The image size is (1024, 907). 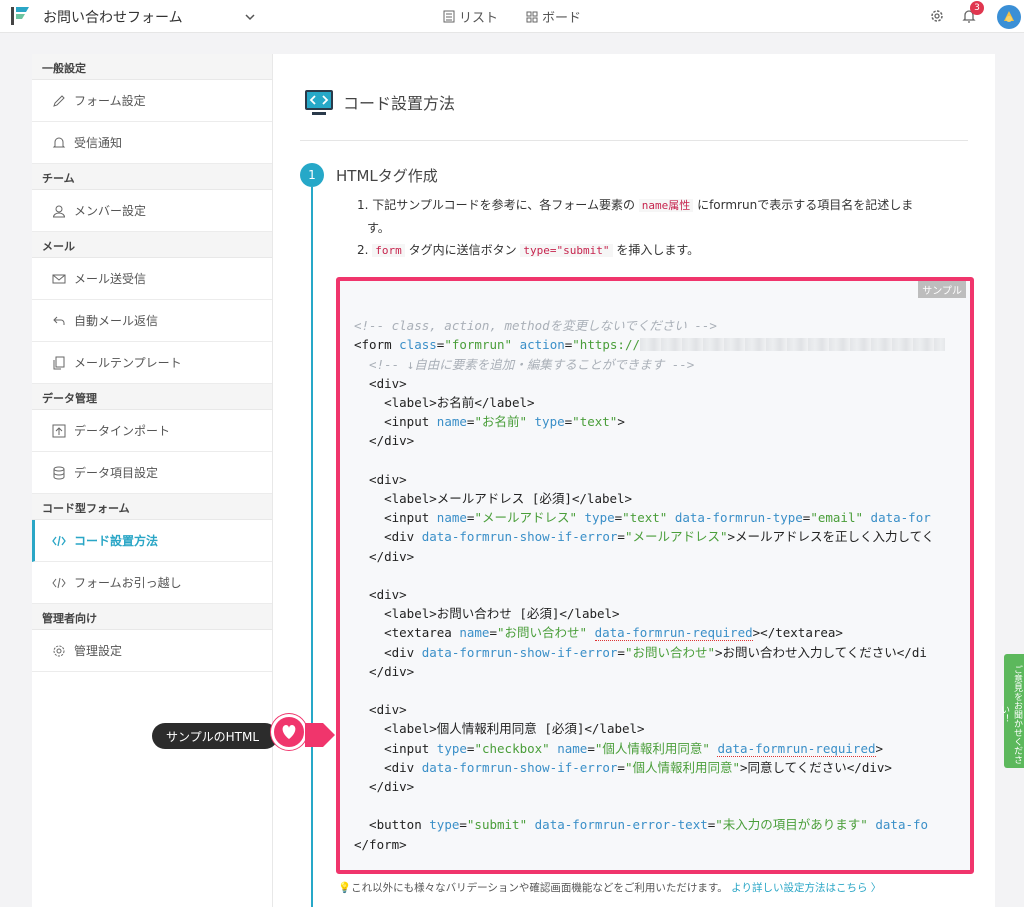 I want to click on code-tag: </form>, so click(x=380, y=844).